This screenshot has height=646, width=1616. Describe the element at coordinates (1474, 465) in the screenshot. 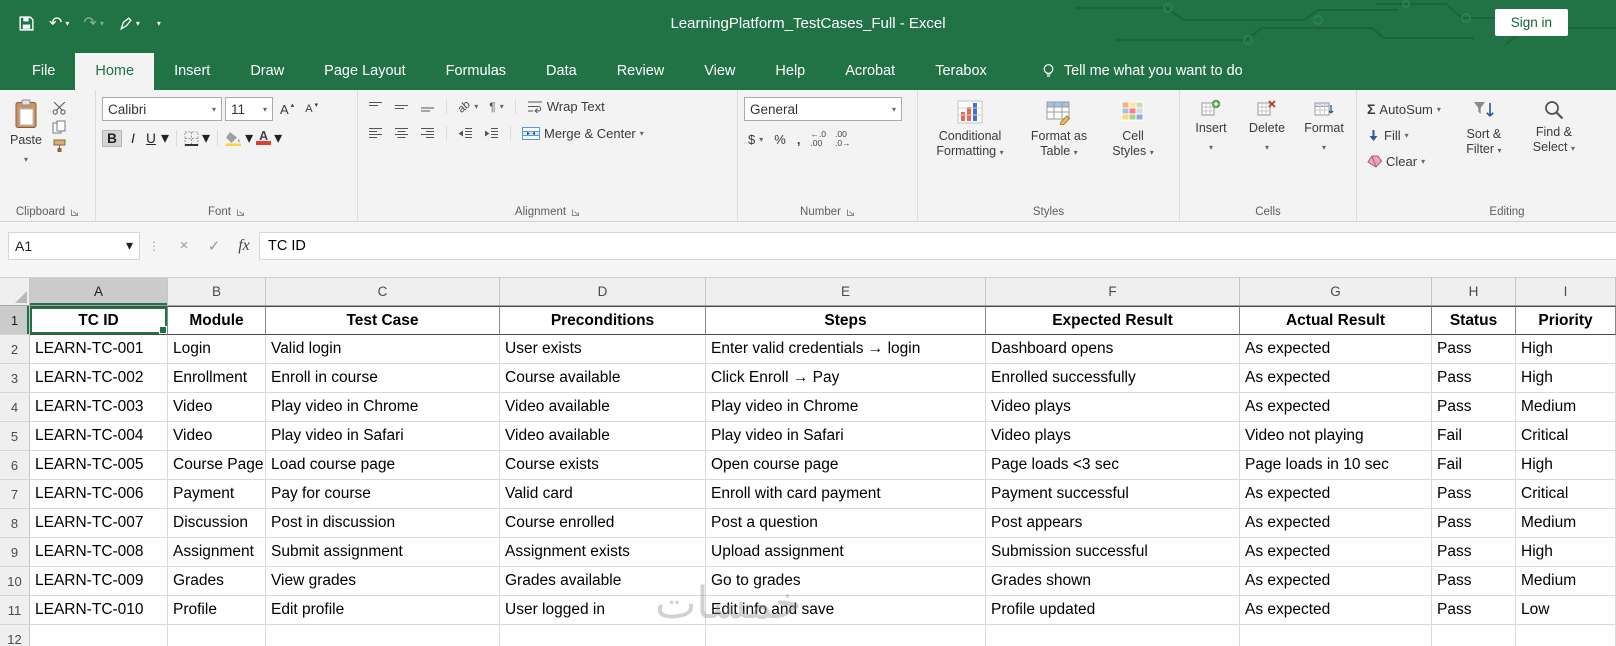

I see `cell-H6: Fail` at that location.